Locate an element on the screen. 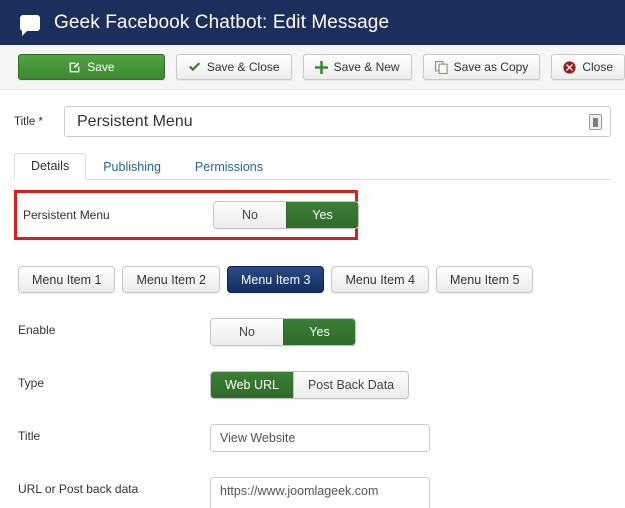  check-icon is located at coordinates (194, 67).